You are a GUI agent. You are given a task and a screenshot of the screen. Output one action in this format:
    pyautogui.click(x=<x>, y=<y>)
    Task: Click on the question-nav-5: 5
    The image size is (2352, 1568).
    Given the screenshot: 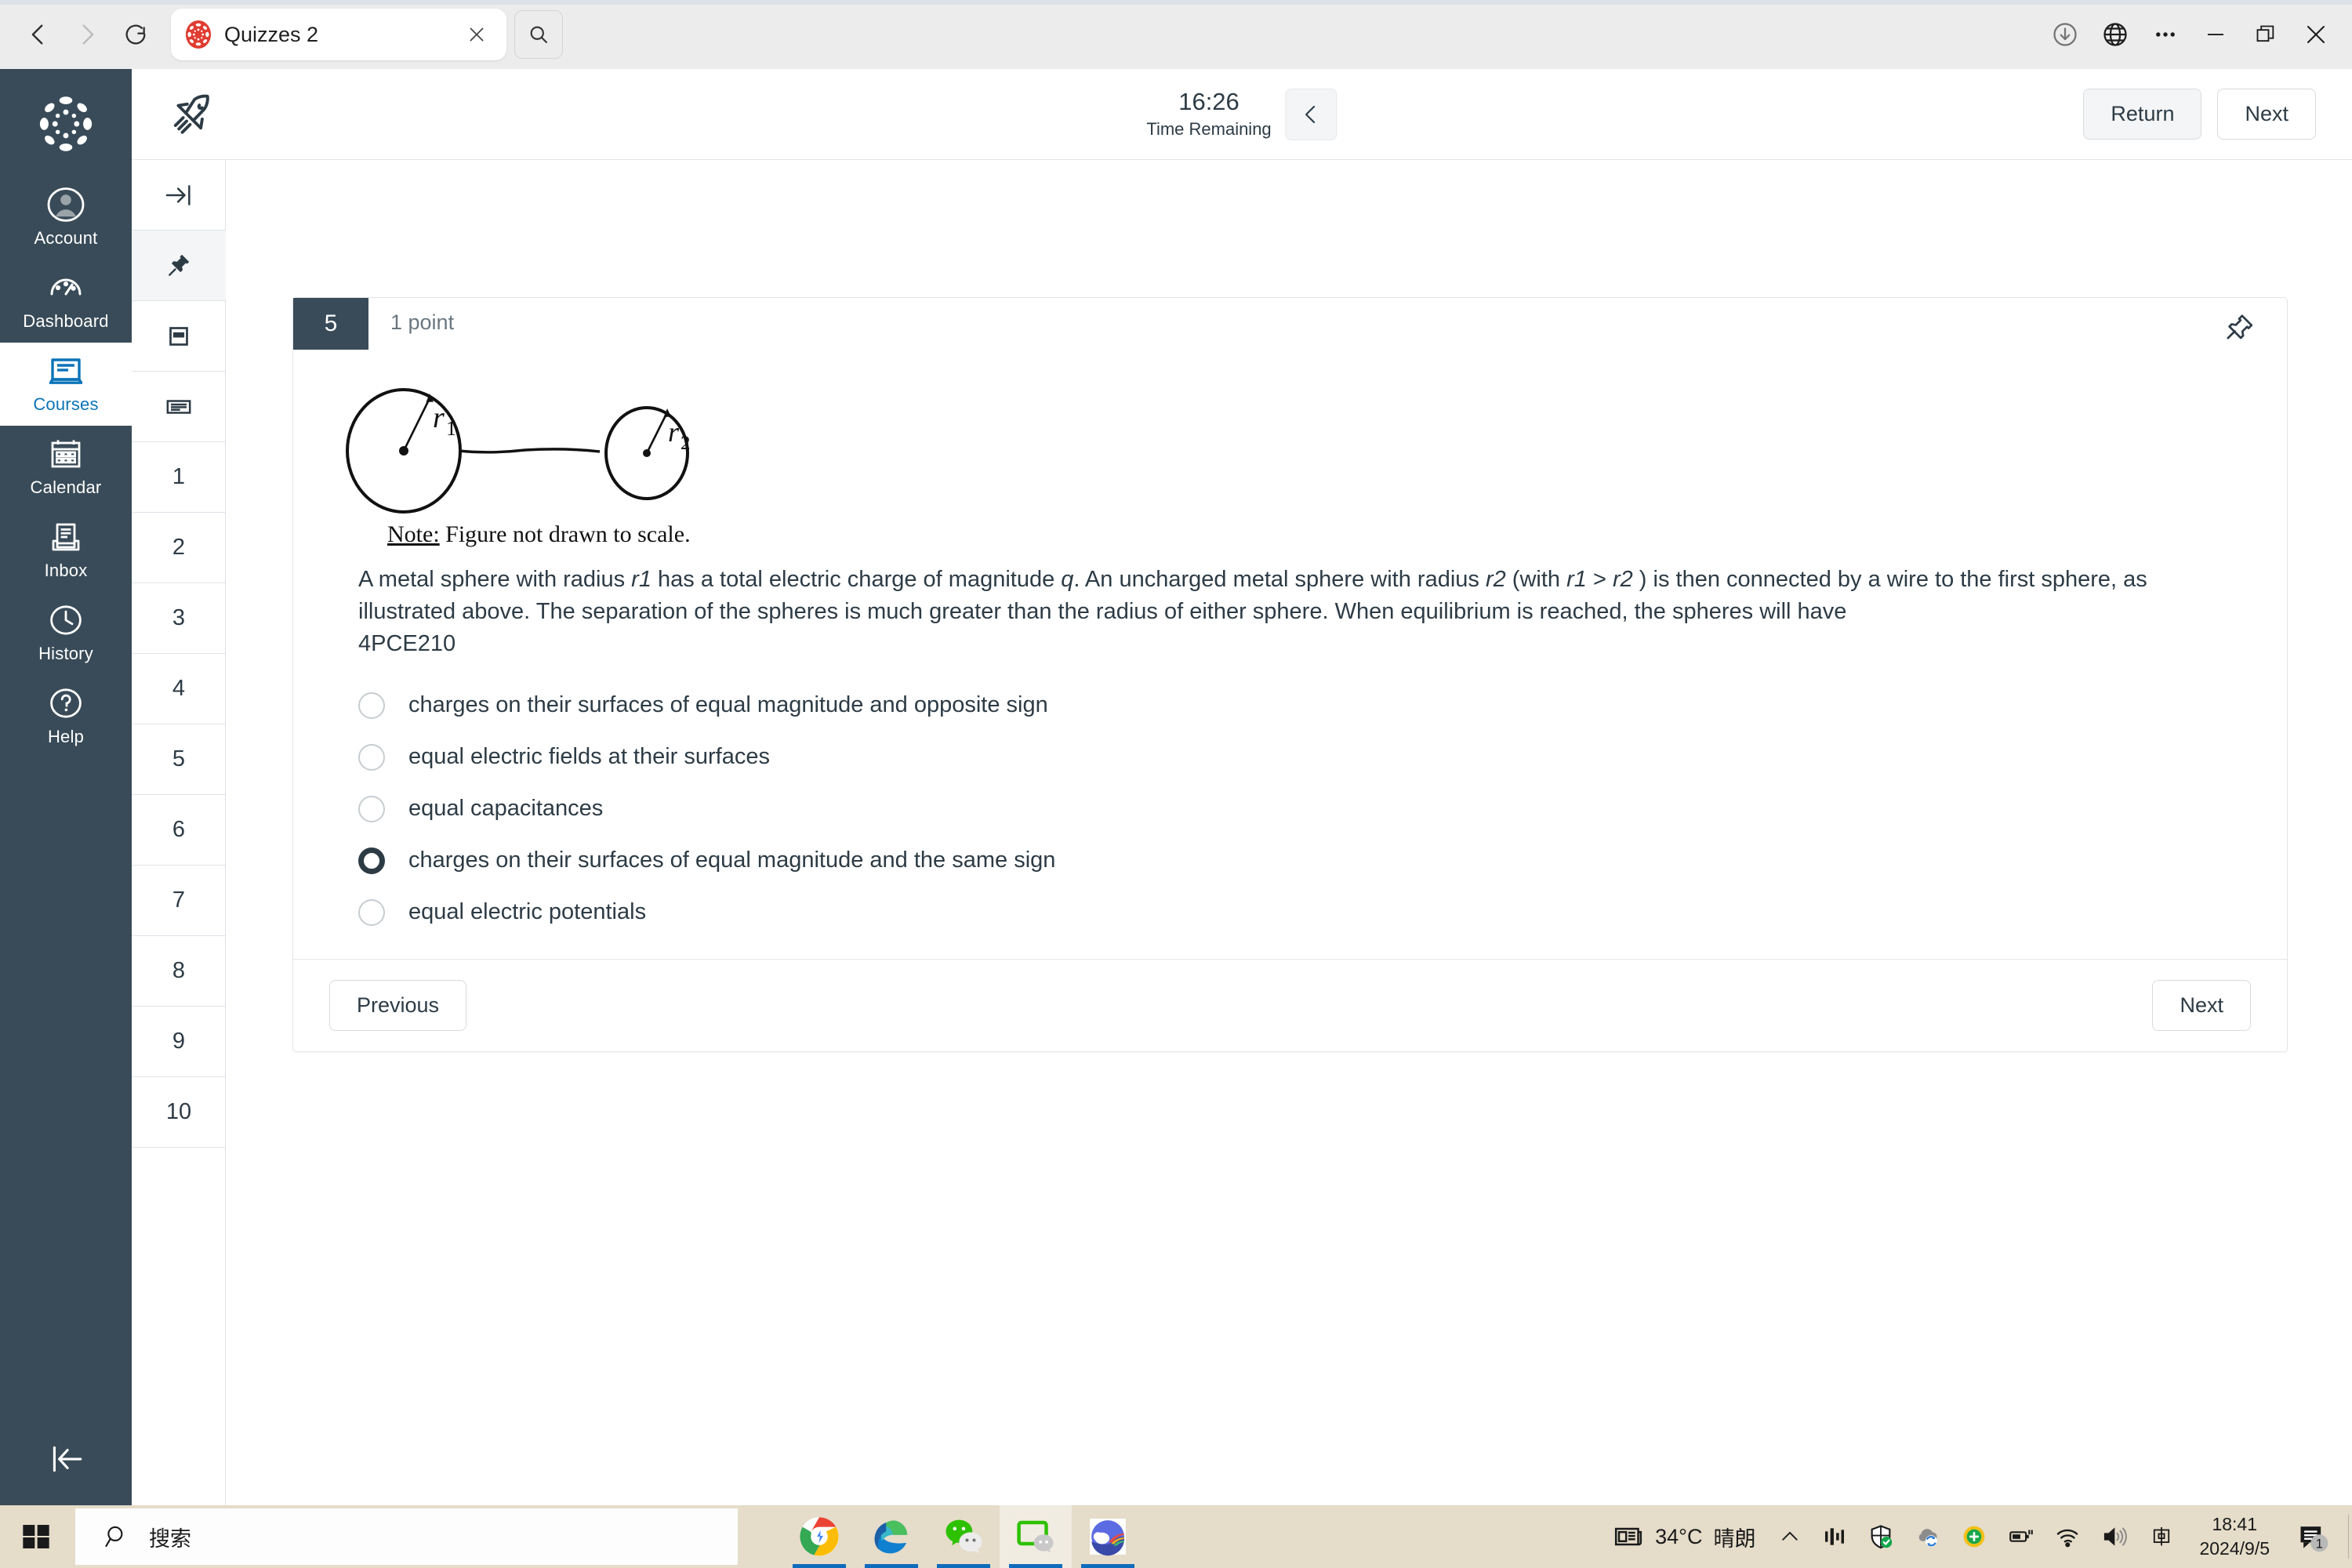 What is the action you would take?
    pyautogui.click(x=179, y=759)
    